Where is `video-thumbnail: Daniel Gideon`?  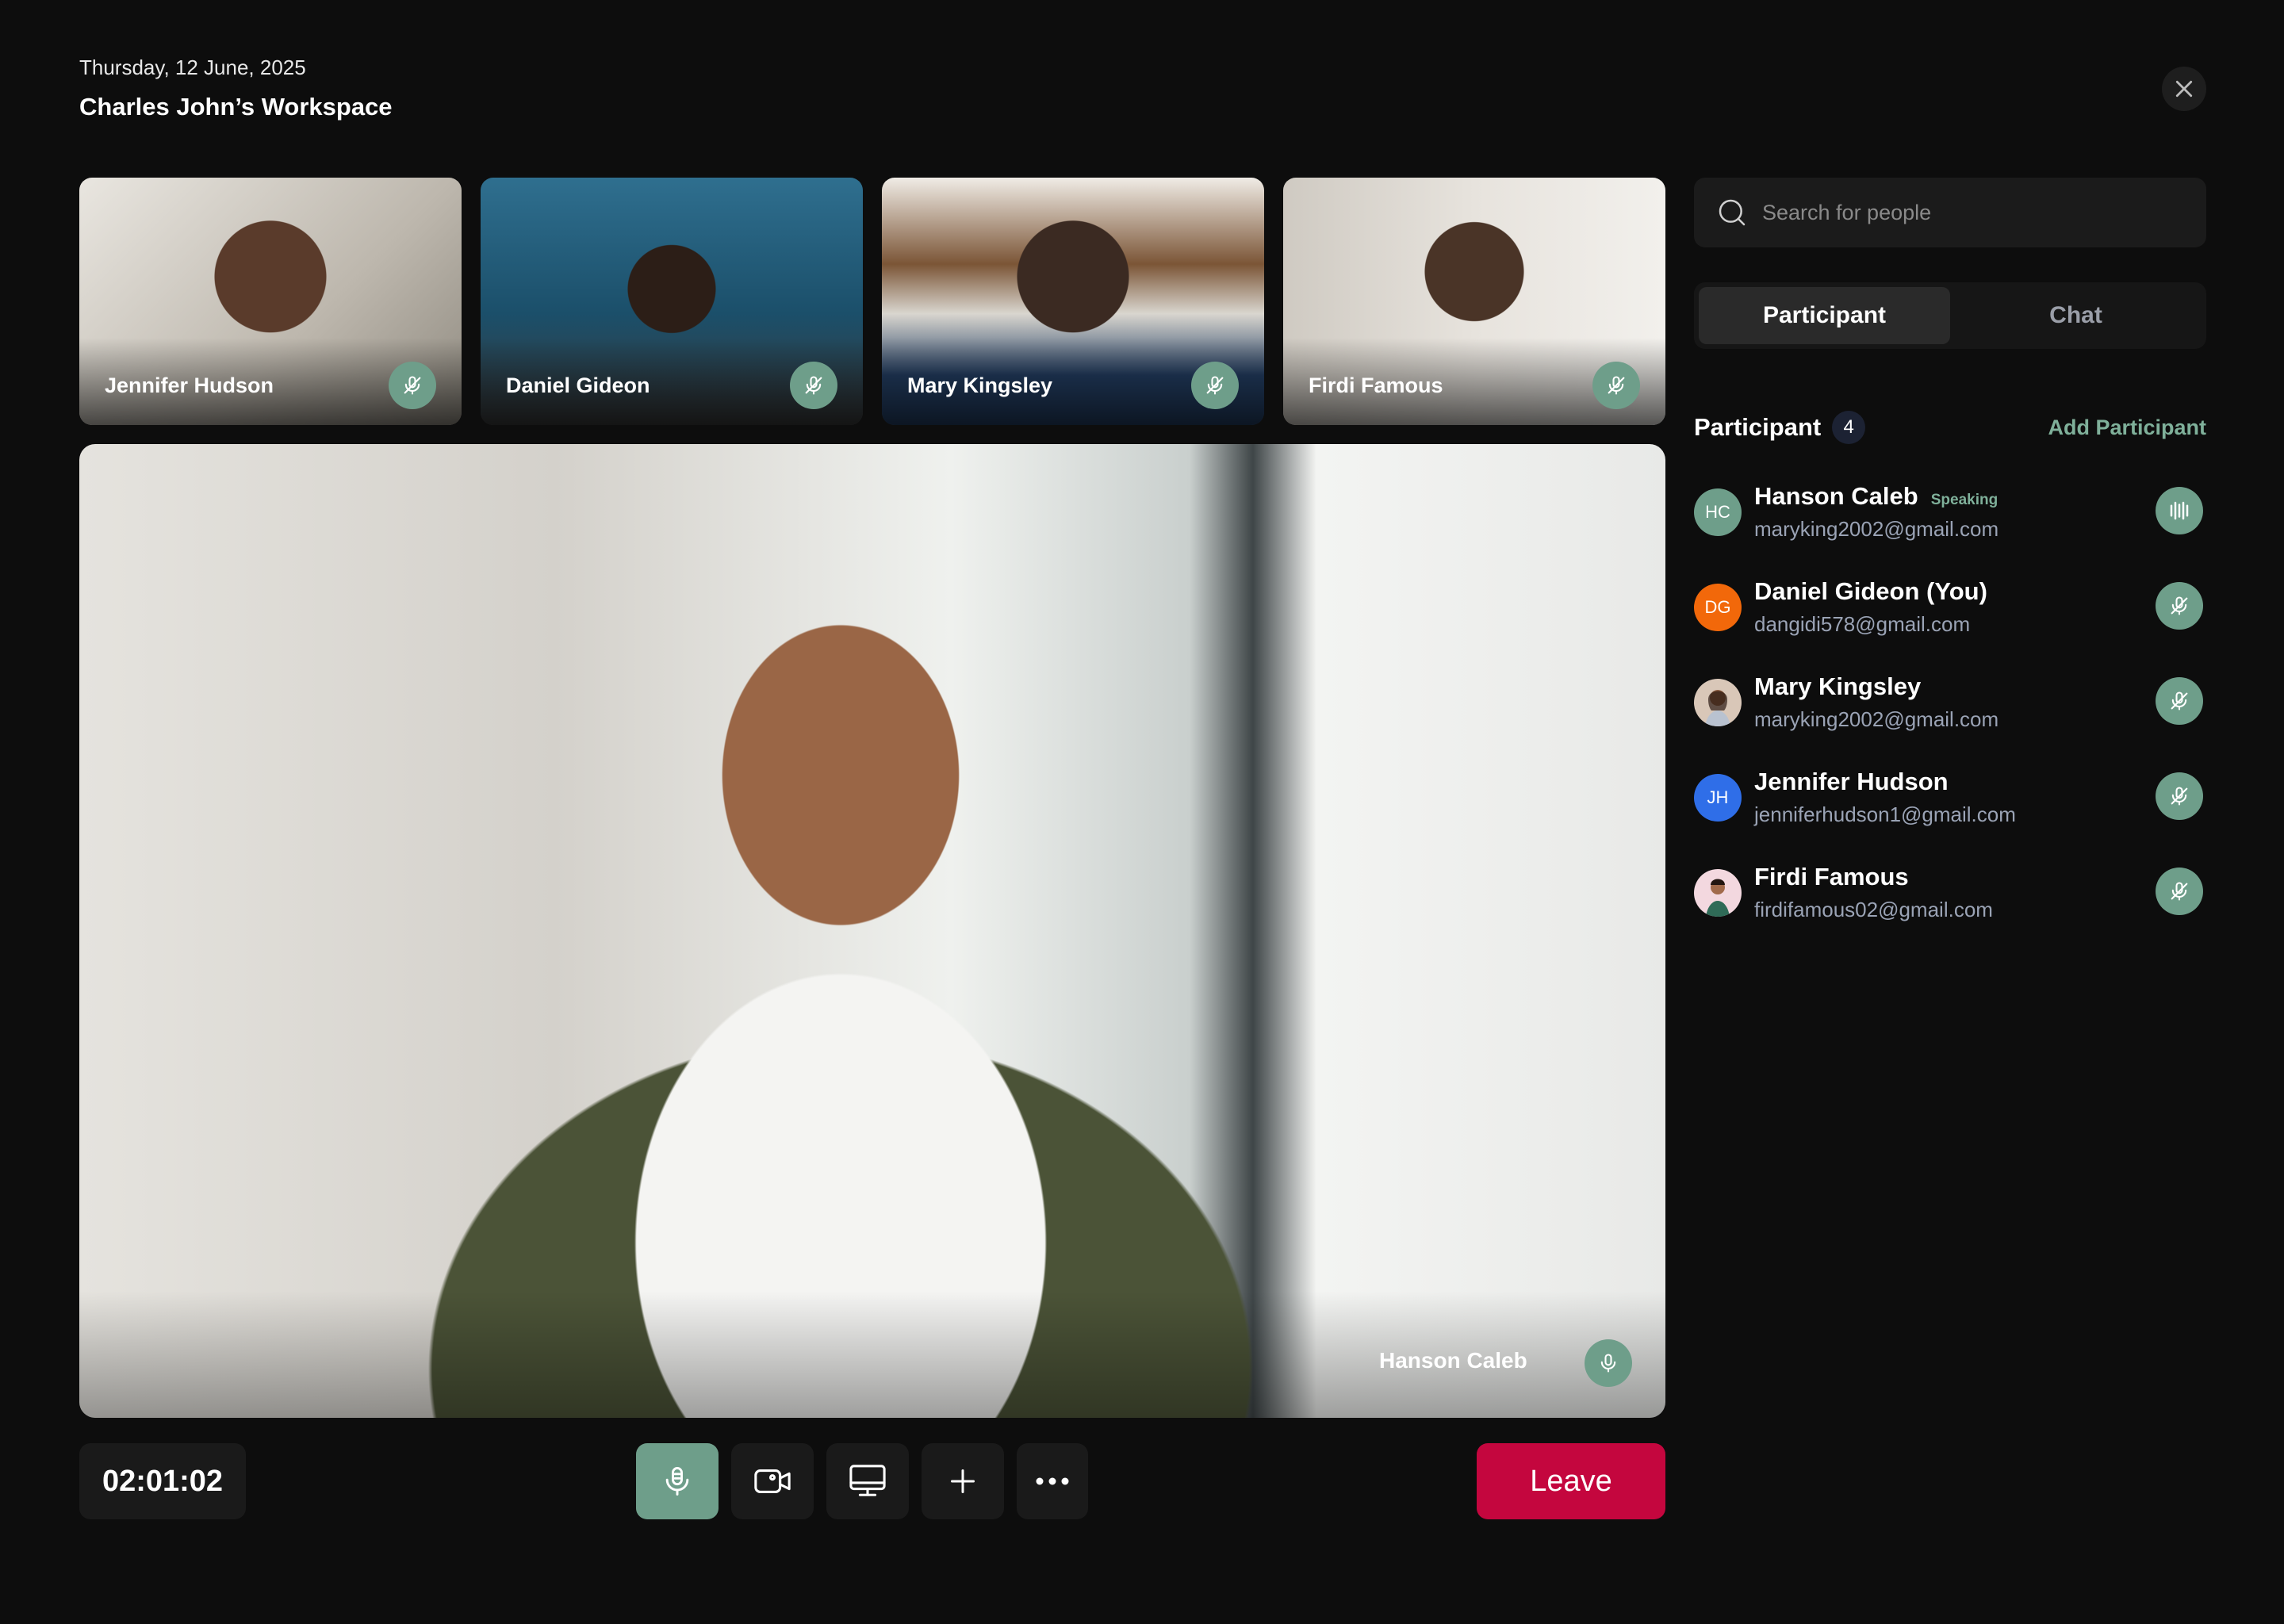 video-thumbnail: Daniel Gideon is located at coordinates (672, 301).